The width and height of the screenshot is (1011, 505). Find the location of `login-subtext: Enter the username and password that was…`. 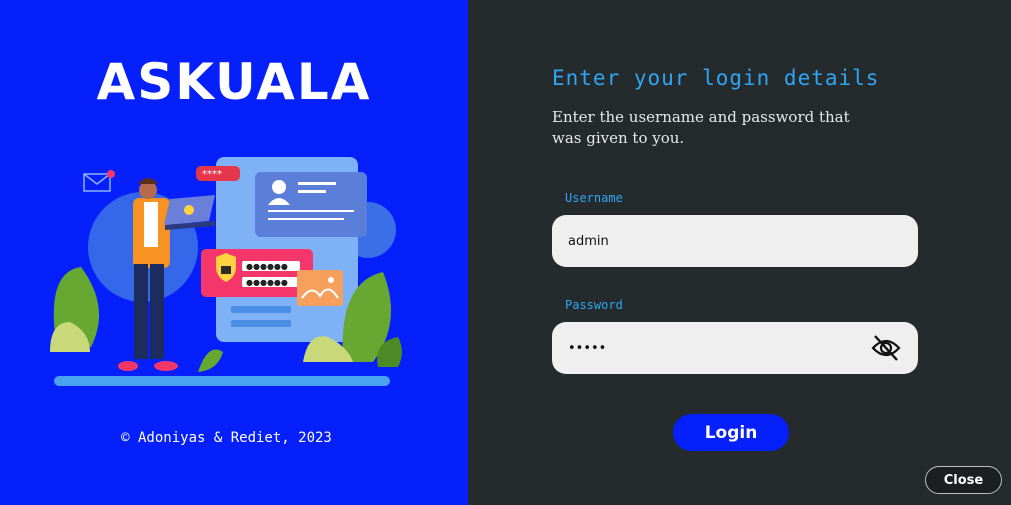

login-subtext: Enter the username and password that was… is located at coordinates (701, 127).